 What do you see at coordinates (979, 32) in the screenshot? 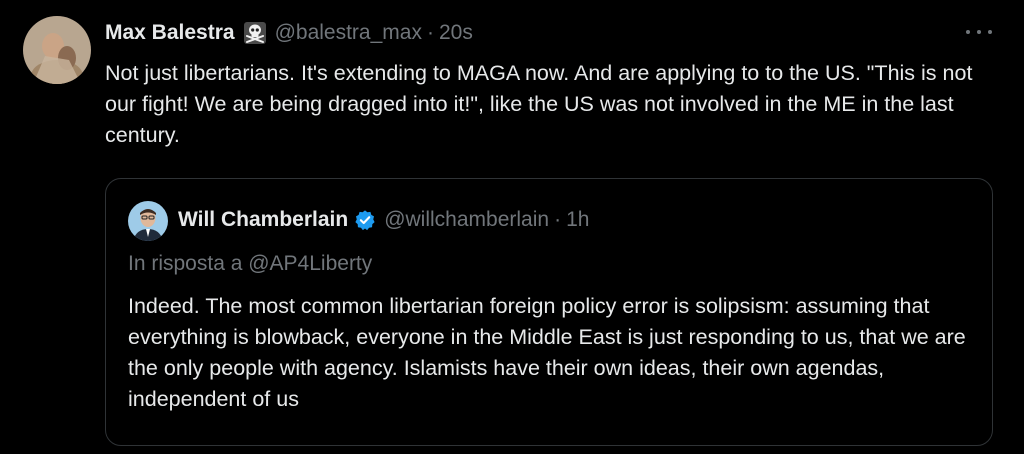
I see `more-horizontal-icon` at bounding box center [979, 32].